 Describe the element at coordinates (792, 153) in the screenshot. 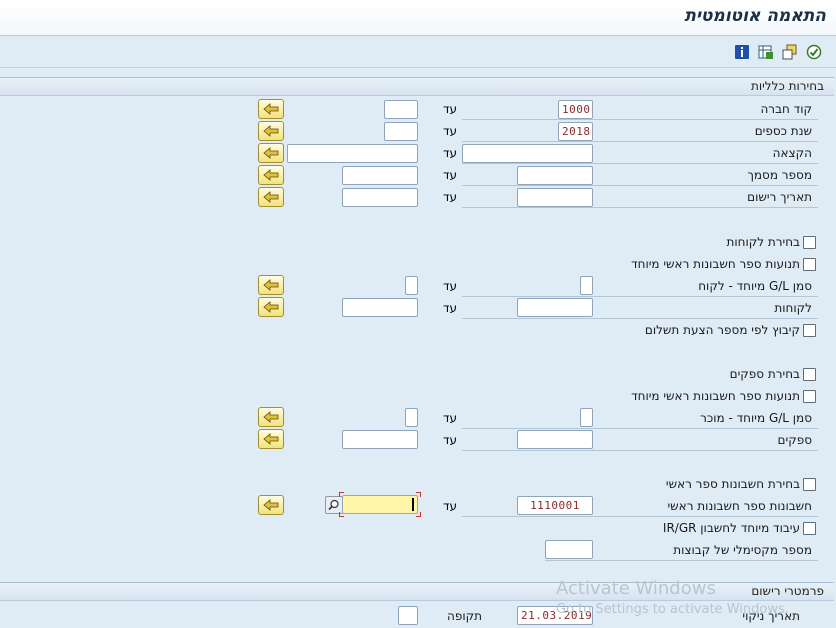

I see `assignment-label: הקצאה` at that location.